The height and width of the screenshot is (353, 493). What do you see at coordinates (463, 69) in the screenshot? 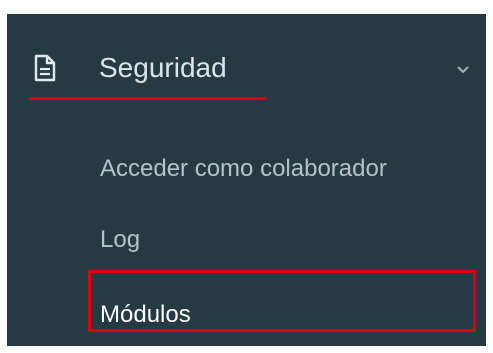
I see `chevron-down-icon` at bounding box center [463, 69].